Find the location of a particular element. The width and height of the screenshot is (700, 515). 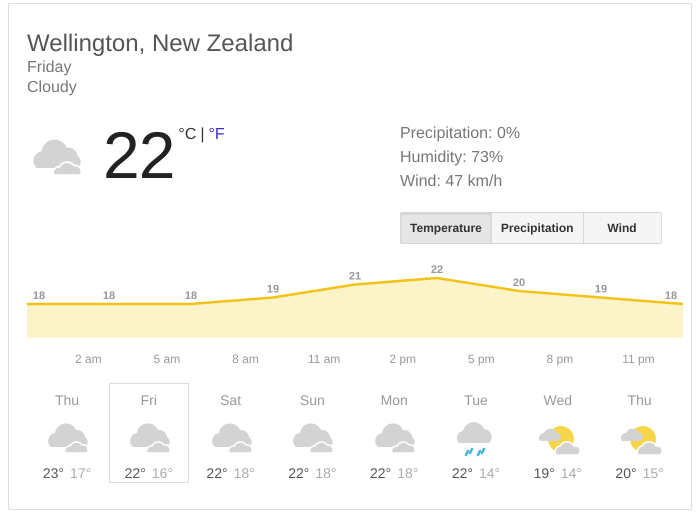

condition-label: Cloudy is located at coordinates (52, 88).